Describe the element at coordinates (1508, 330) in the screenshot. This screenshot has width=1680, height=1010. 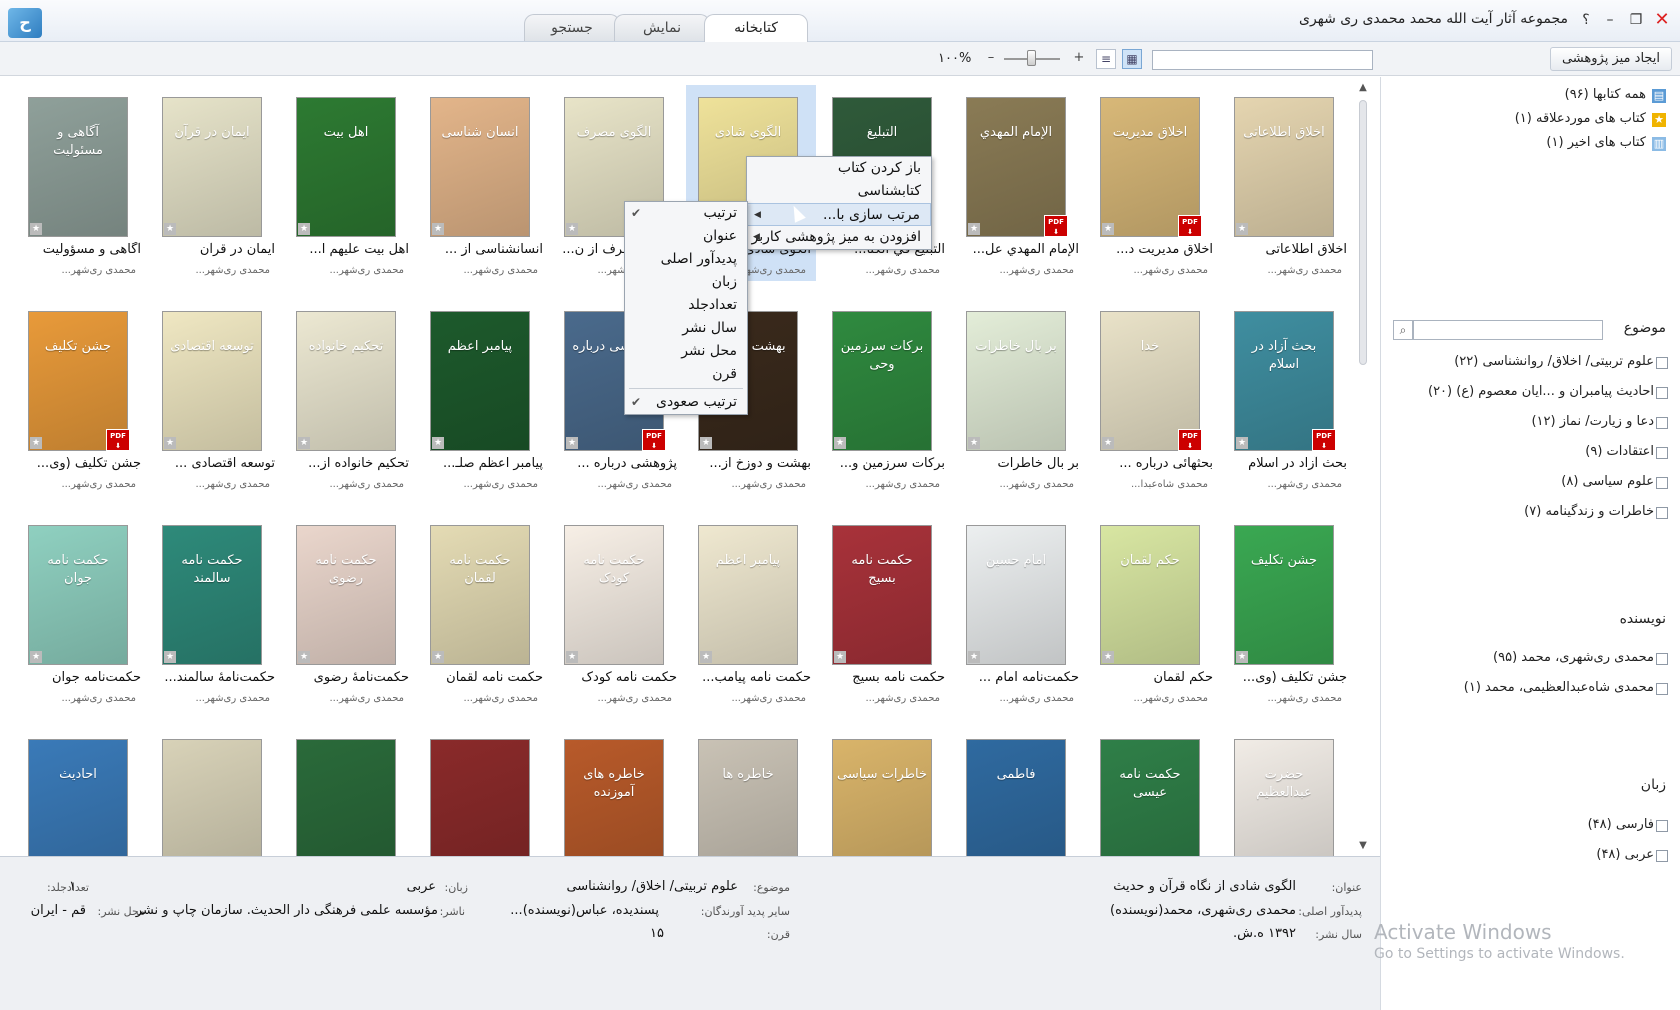
I see `subject-filter-search` at that location.